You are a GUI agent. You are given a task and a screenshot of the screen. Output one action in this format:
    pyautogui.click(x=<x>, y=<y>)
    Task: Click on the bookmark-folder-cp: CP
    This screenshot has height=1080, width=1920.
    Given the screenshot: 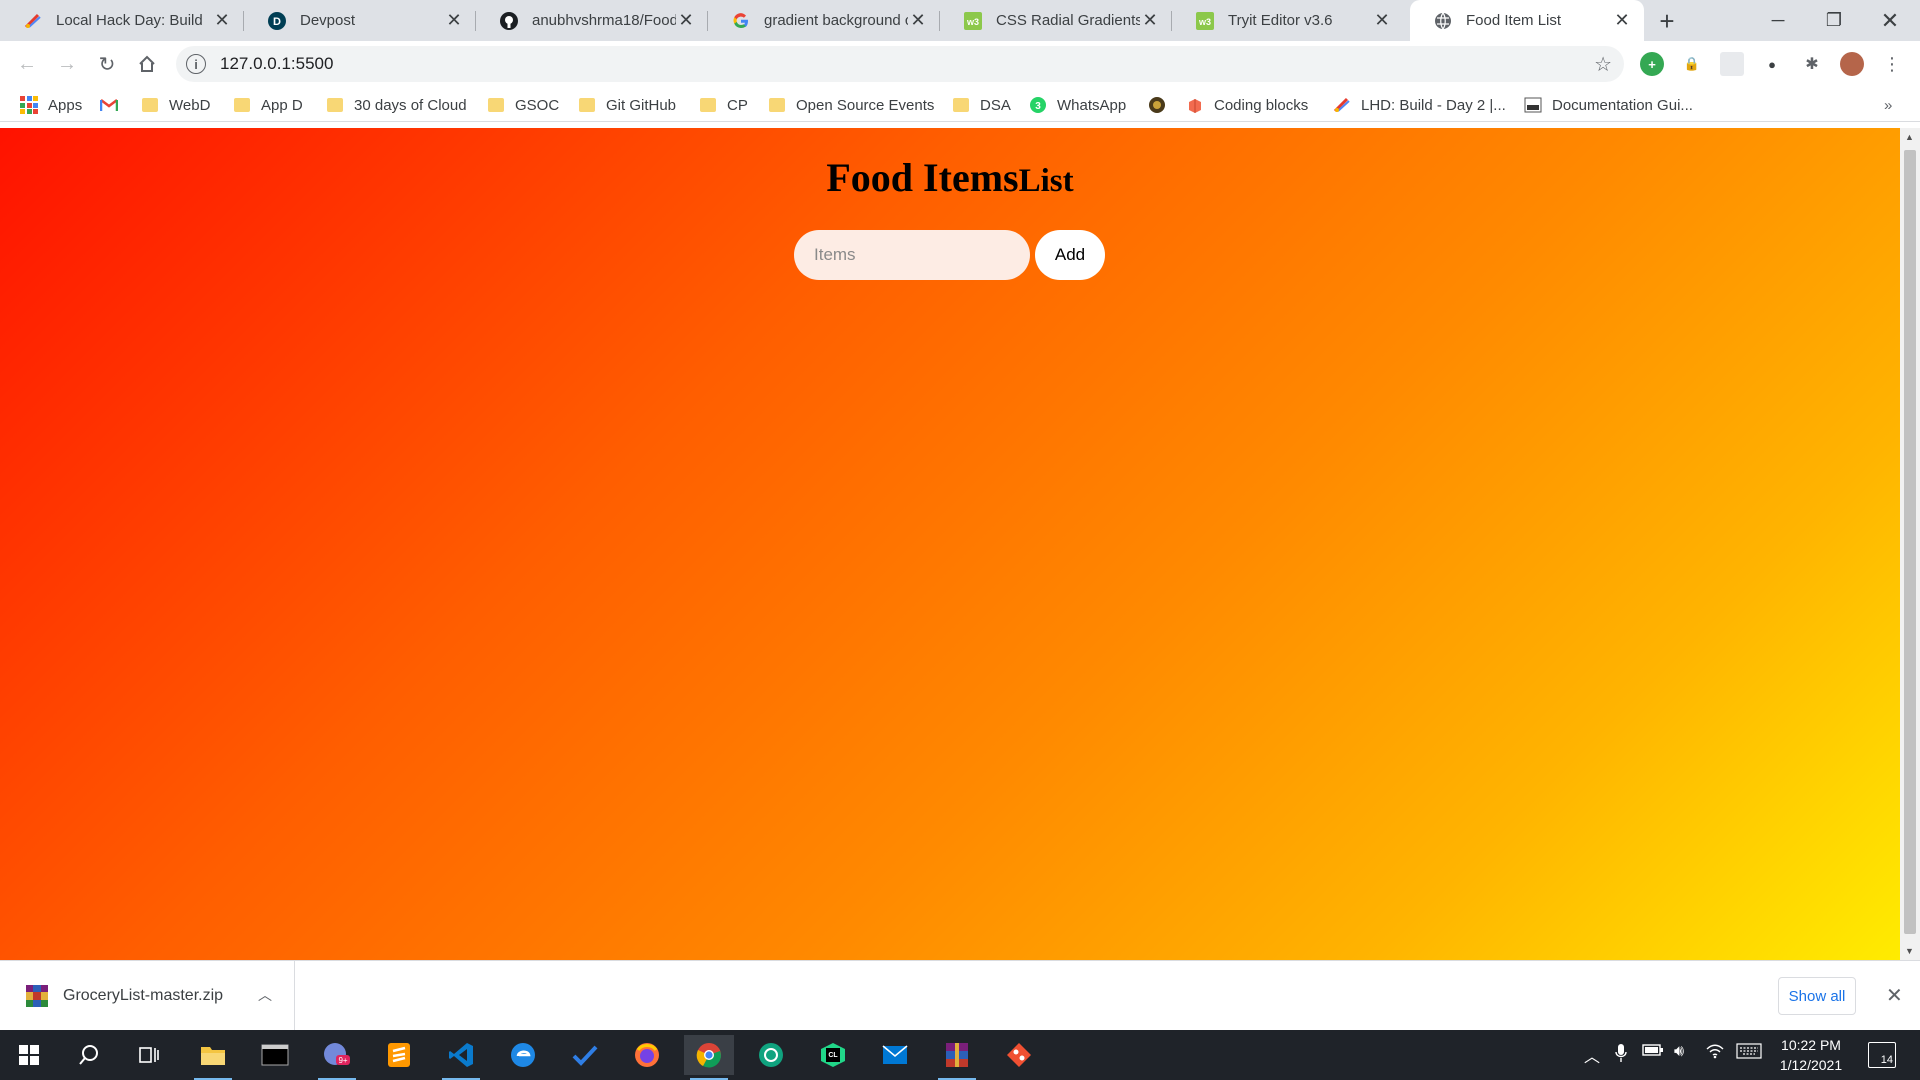 What is the action you would take?
    pyautogui.click(x=724, y=105)
    